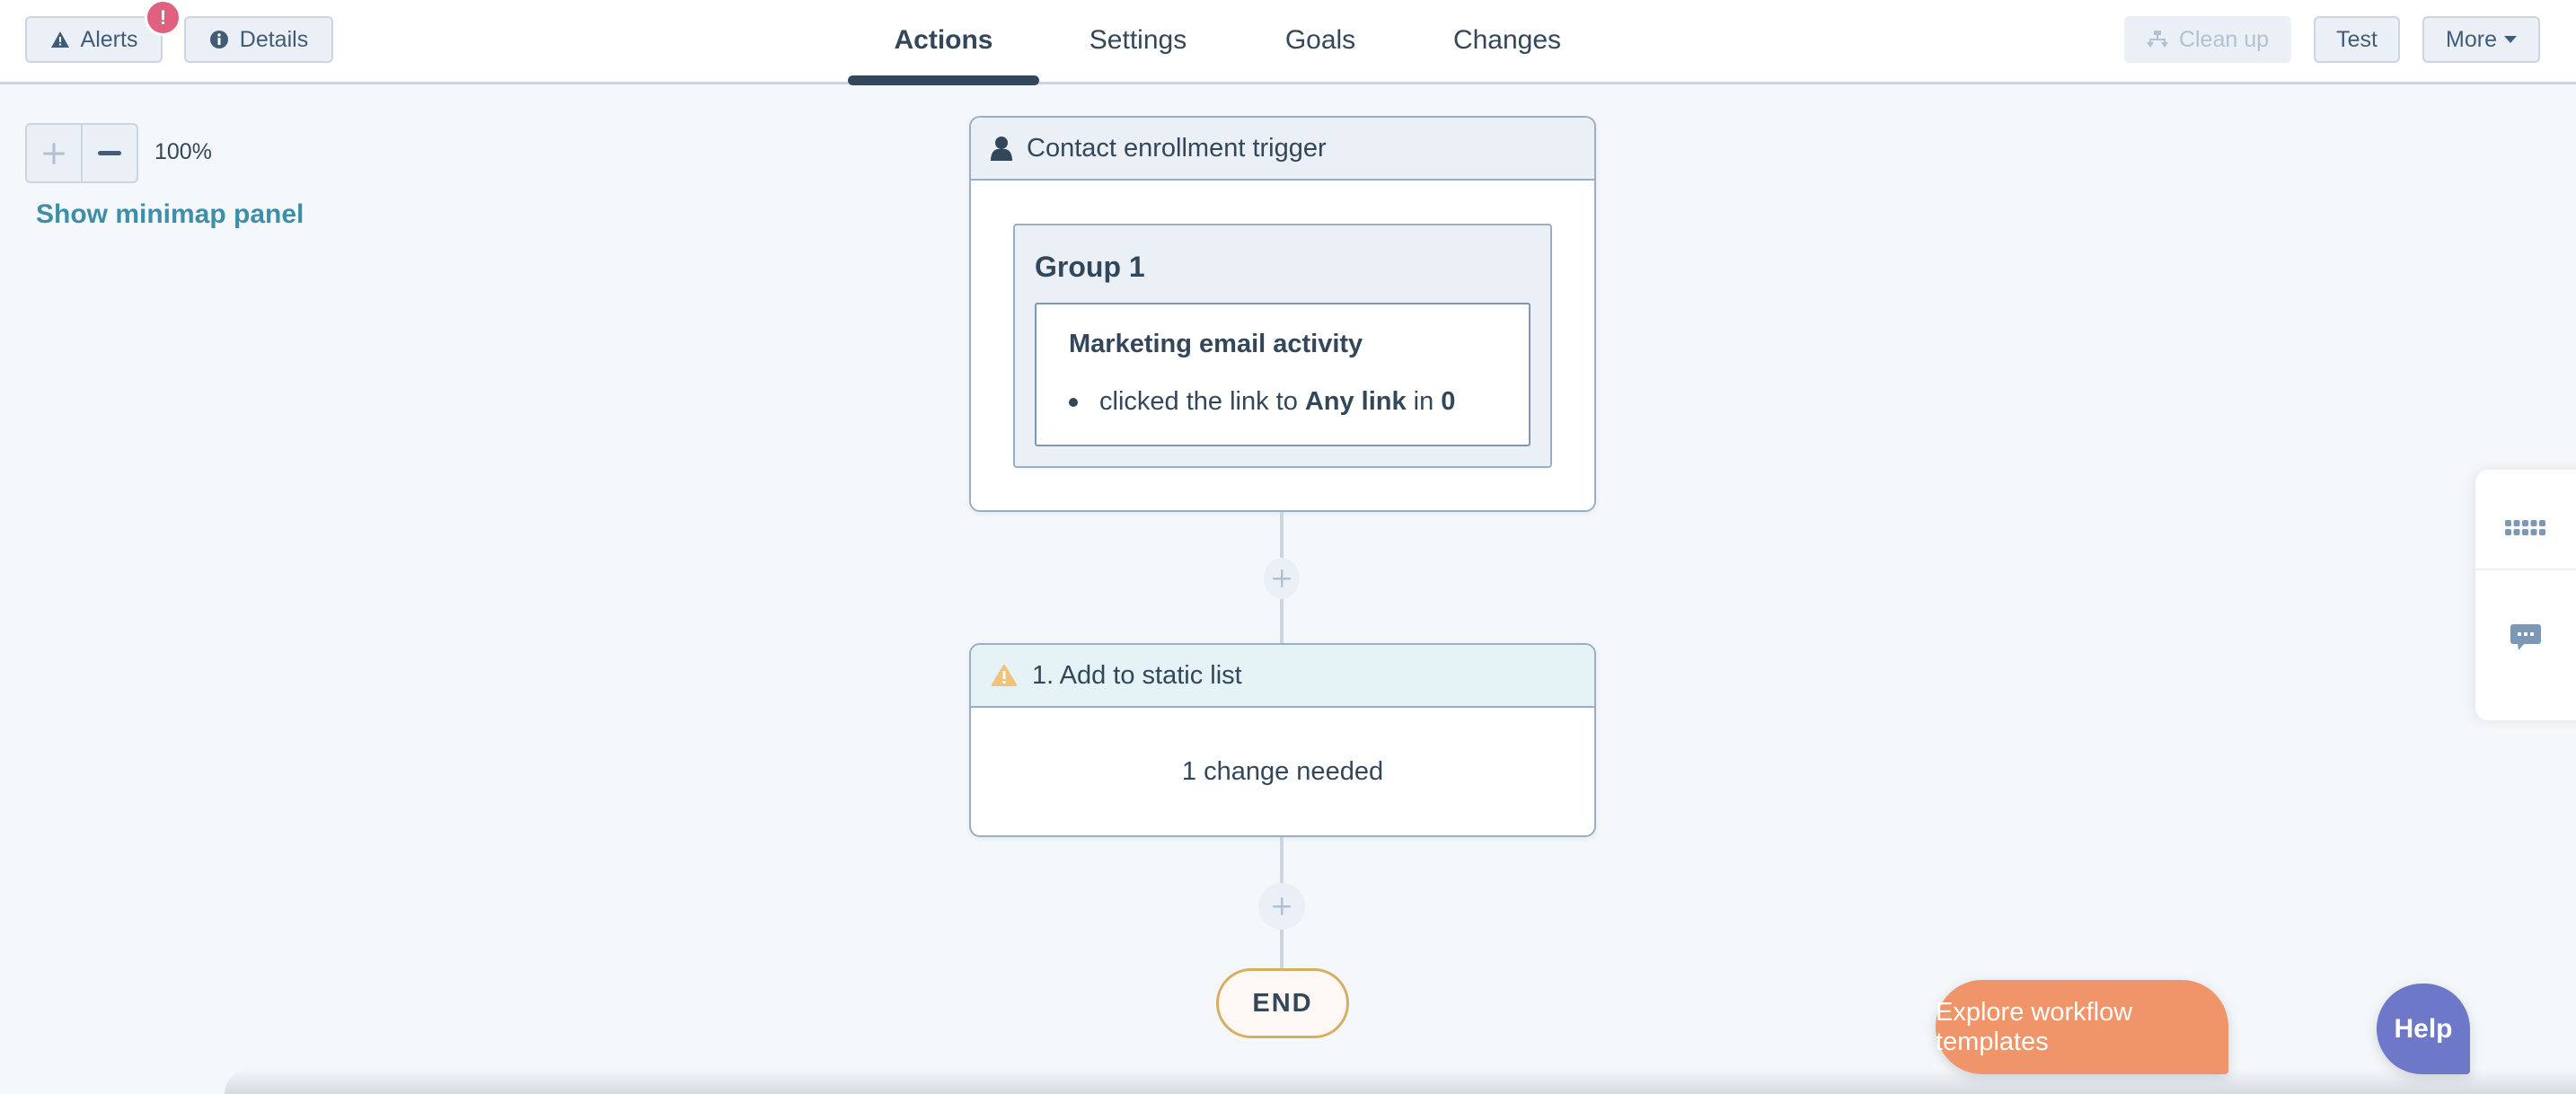 This screenshot has width=2576, height=1094. I want to click on details-button: Details, so click(258, 39).